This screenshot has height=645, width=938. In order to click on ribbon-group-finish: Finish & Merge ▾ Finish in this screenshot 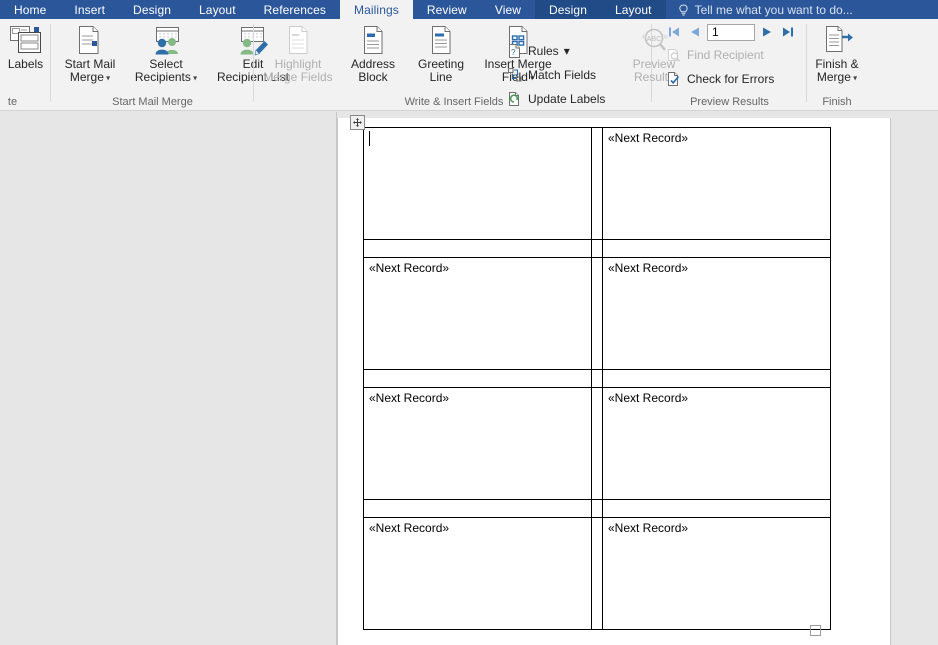, I will do `click(837, 64)`.